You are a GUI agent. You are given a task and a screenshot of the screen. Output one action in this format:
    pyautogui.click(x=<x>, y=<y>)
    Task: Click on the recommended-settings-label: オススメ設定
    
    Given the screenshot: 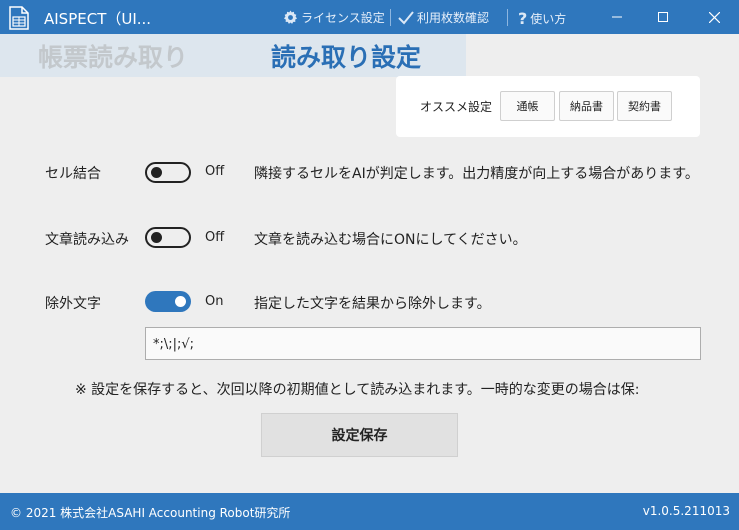 What is the action you would take?
    pyautogui.click(x=456, y=107)
    